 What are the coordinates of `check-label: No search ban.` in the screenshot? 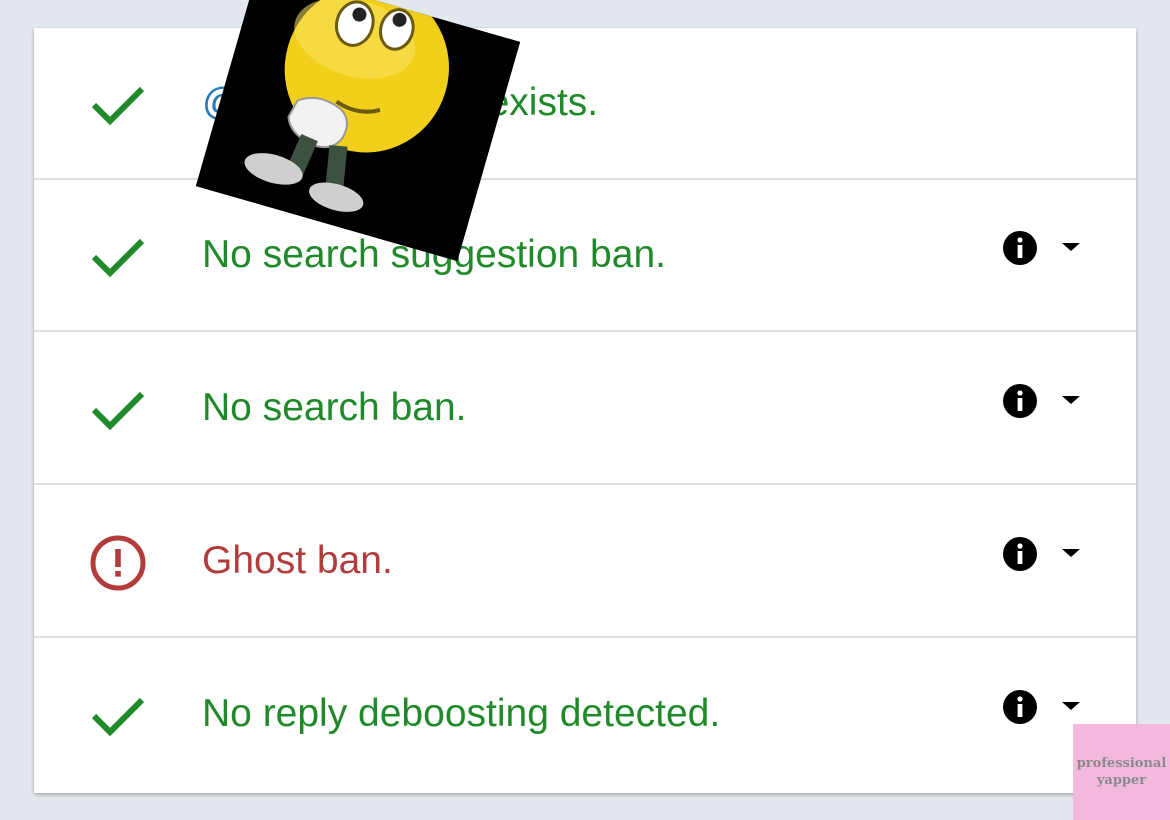 It's located at (334, 407).